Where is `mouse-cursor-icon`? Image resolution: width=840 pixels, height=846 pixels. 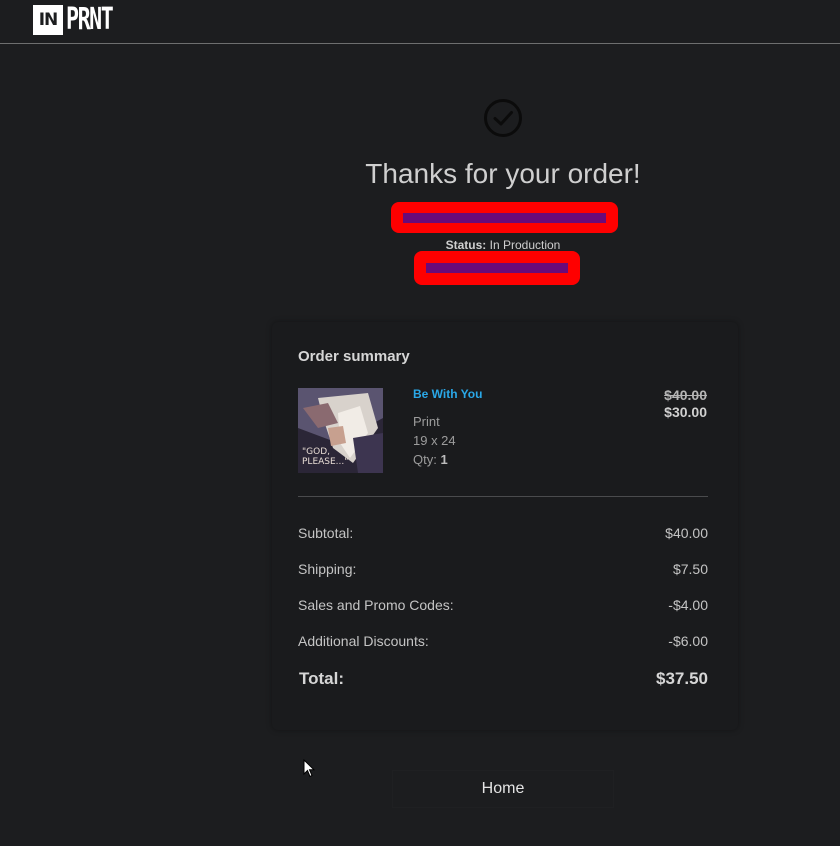
mouse-cursor-icon is located at coordinates (309, 768).